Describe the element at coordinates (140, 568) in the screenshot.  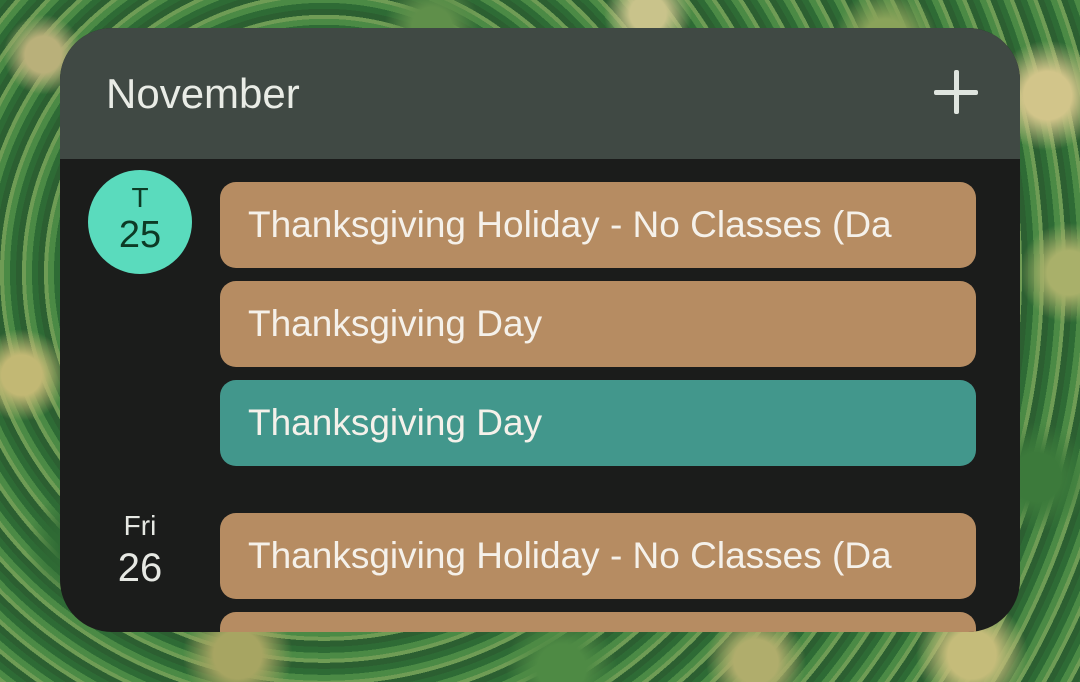
I see `day-number: 26` at that location.